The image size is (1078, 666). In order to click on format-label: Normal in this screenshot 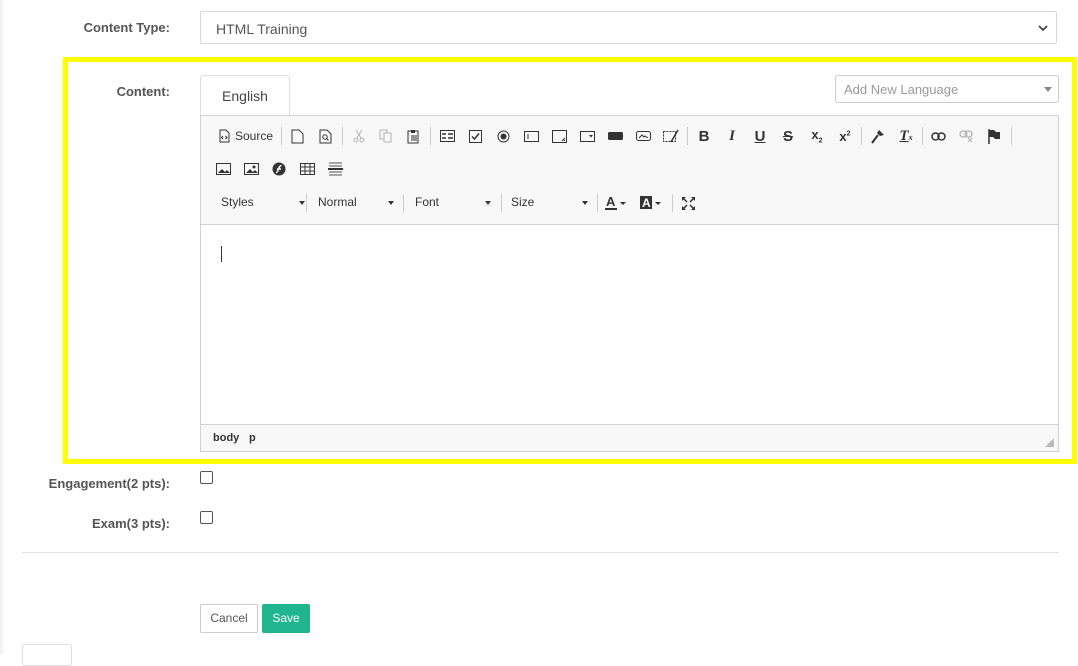, I will do `click(337, 202)`.